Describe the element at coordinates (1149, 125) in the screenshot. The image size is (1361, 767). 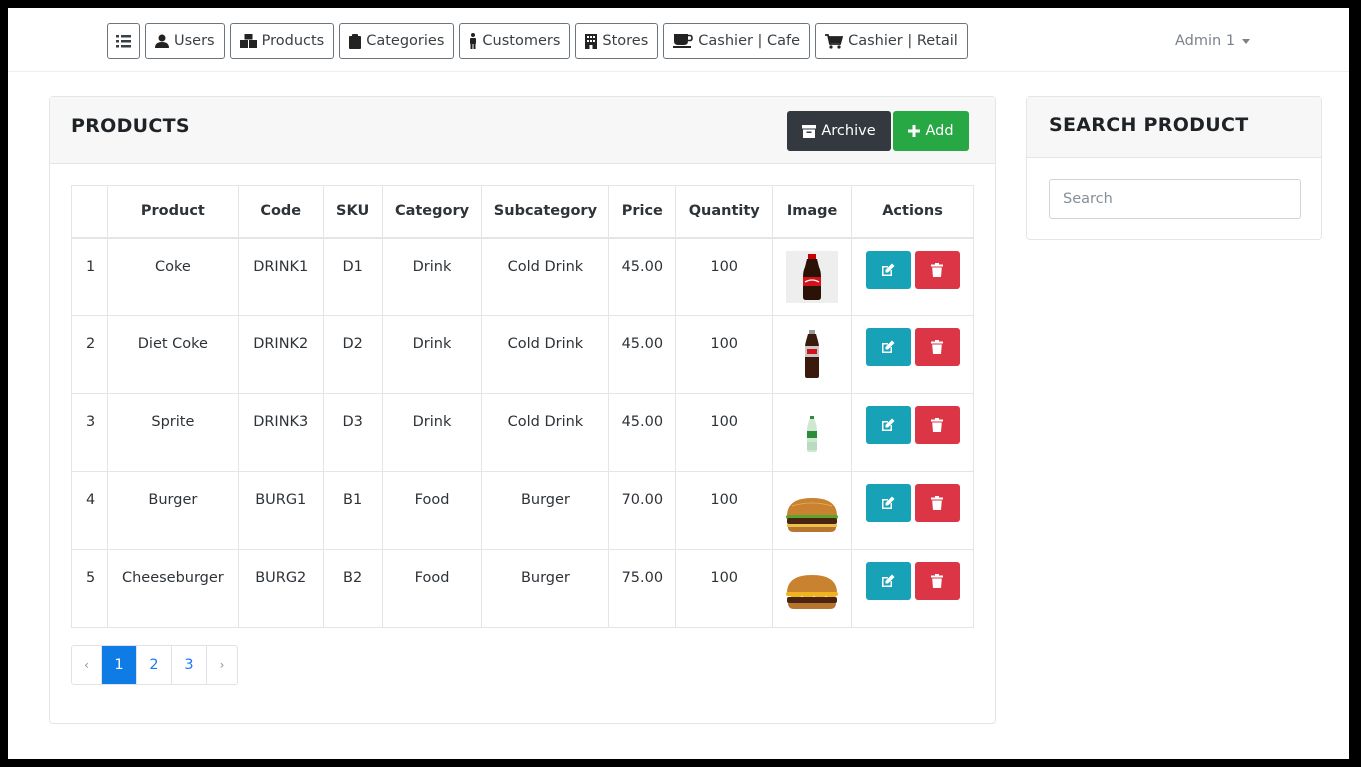
I see `search-product-title: SEARCH PRODUCT` at that location.